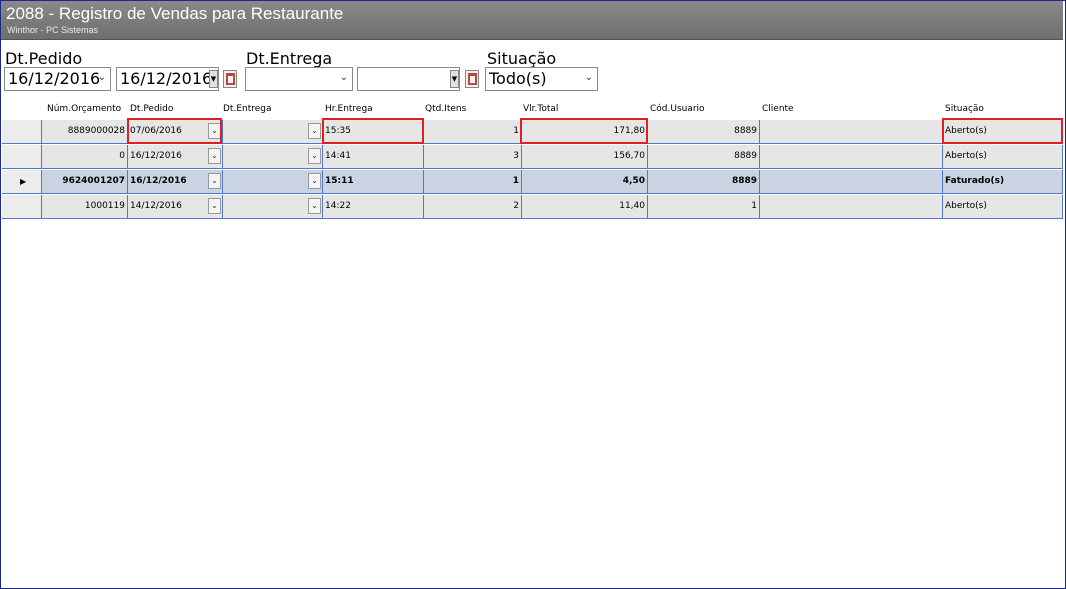 The height and width of the screenshot is (589, 1066). I want to click on cell-vlr-total: 4,50, so click(585, 181).